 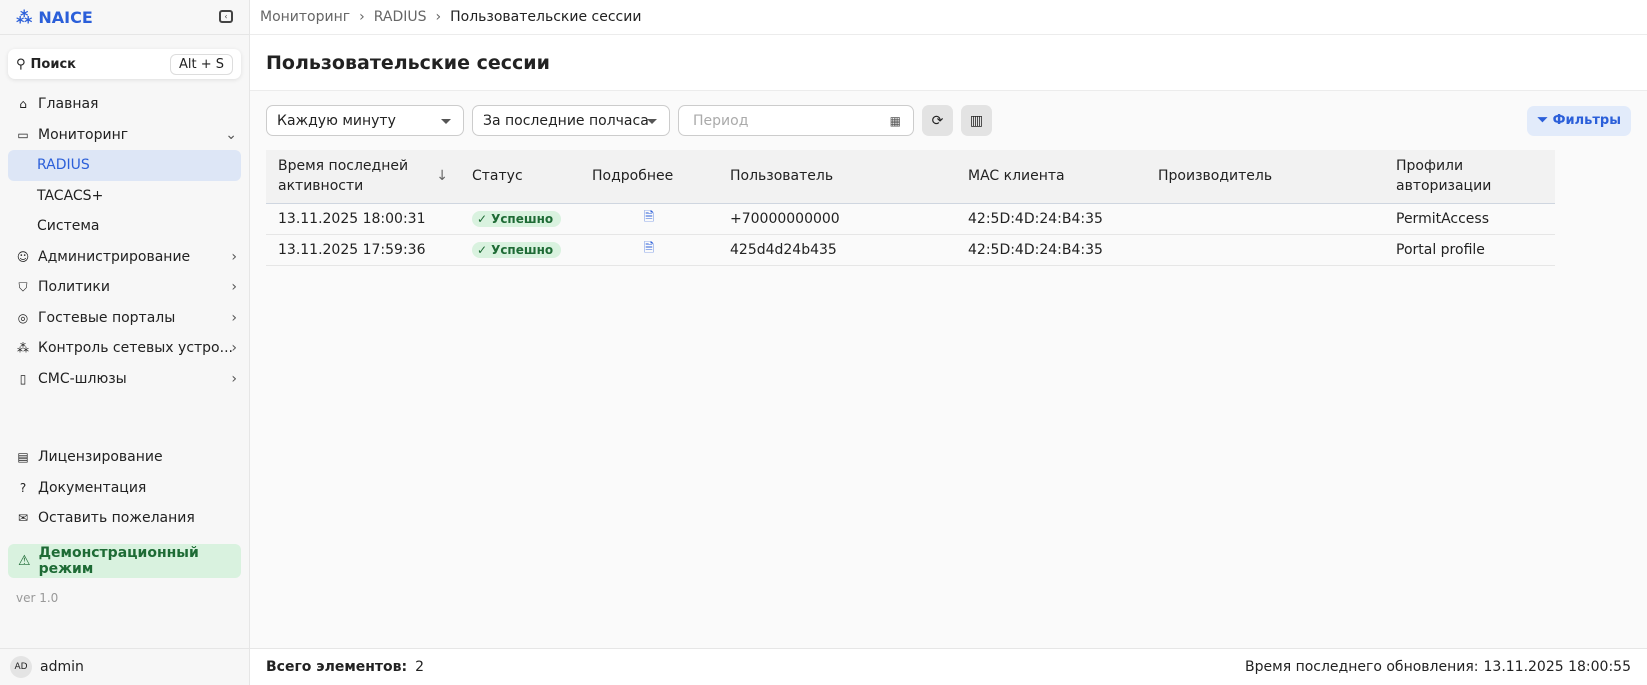 What do you see at coordinates (837, 250) in the screenshot?
I see `user-cell: 425d4d24b435` at bounding box center [837, 250].